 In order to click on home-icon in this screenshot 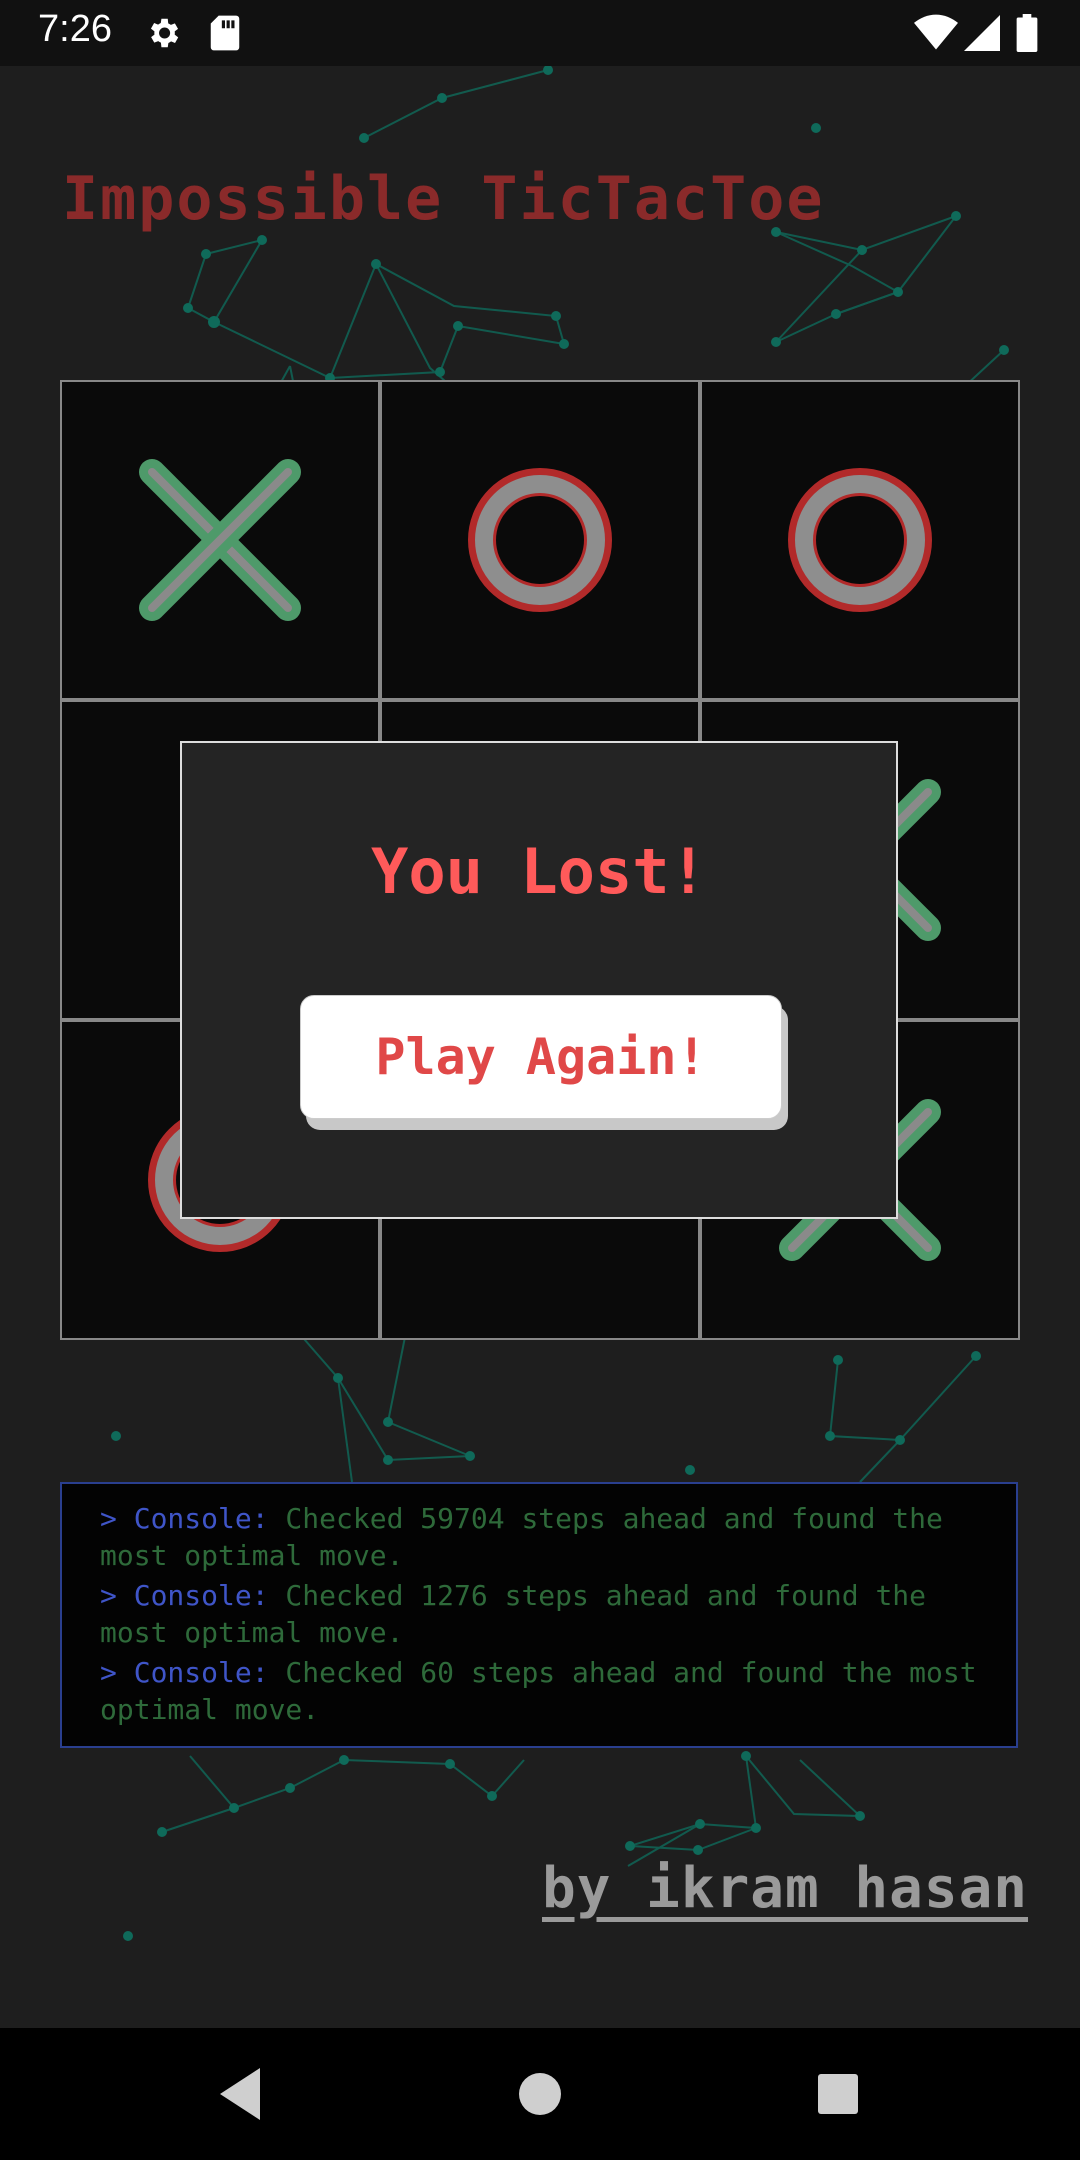, I will do `click(540, 2096)`.